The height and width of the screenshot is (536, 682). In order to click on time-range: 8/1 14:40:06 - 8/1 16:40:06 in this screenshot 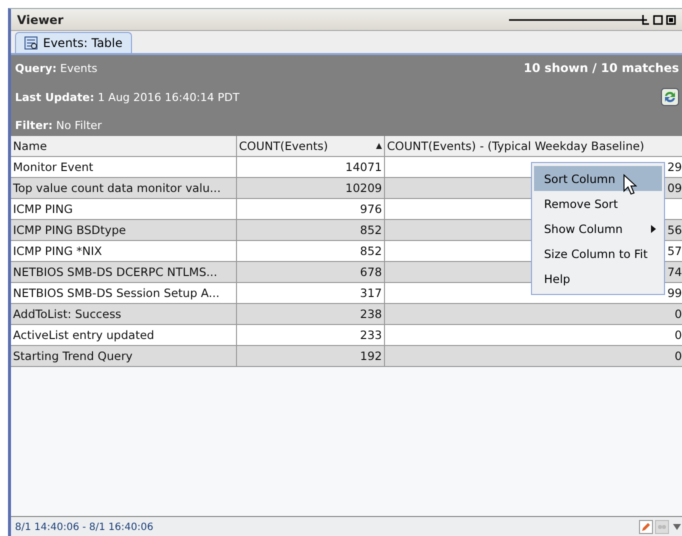, I will do `click(84, 527)`.